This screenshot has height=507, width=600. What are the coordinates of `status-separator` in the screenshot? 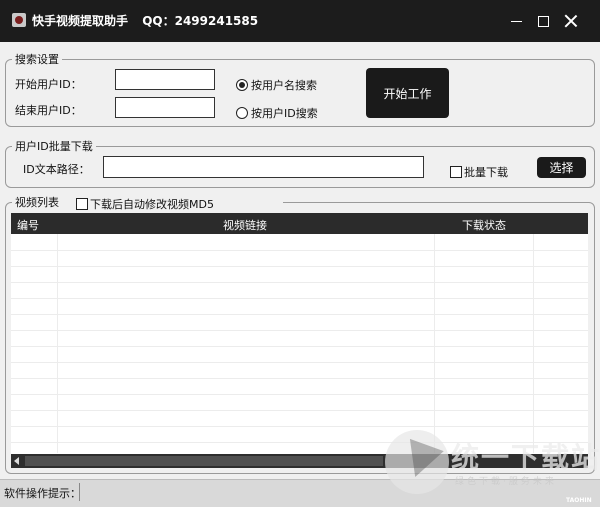 It's located at (79, 492).